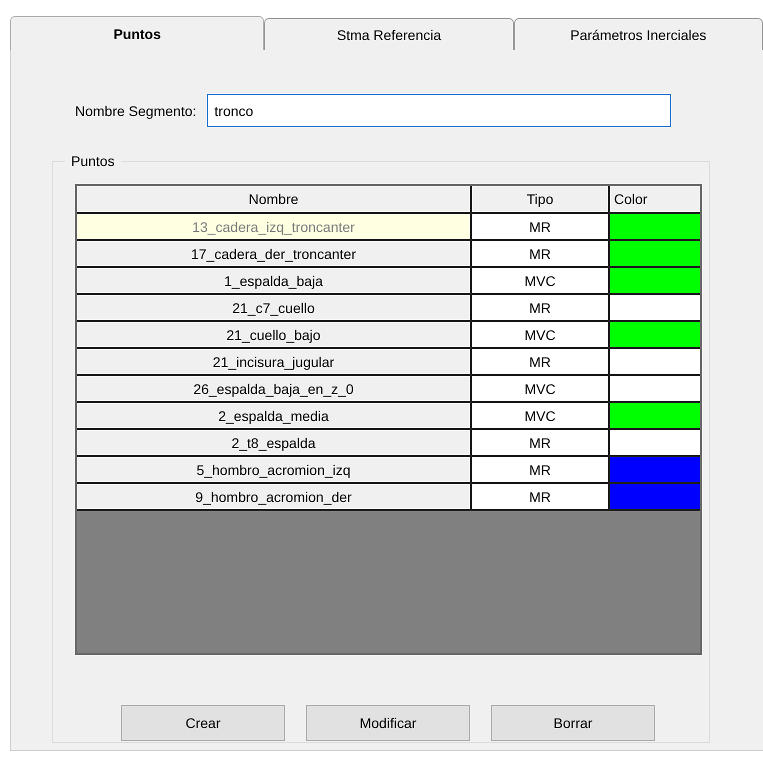 This screenshot has width=763, height=767. I want to click on action-button: Crear, so click(203, 723).